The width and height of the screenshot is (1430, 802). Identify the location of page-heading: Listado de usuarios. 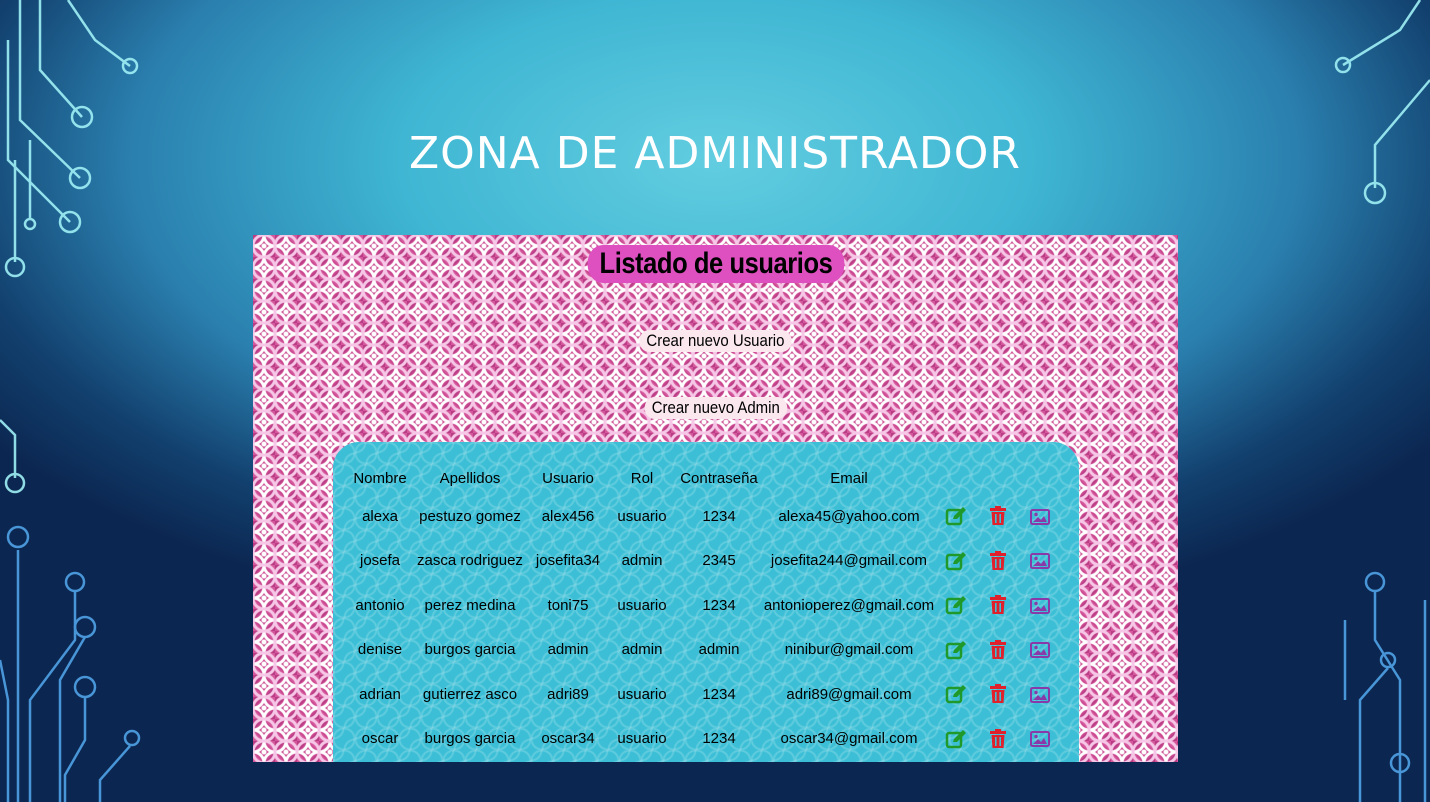
(715, 264).